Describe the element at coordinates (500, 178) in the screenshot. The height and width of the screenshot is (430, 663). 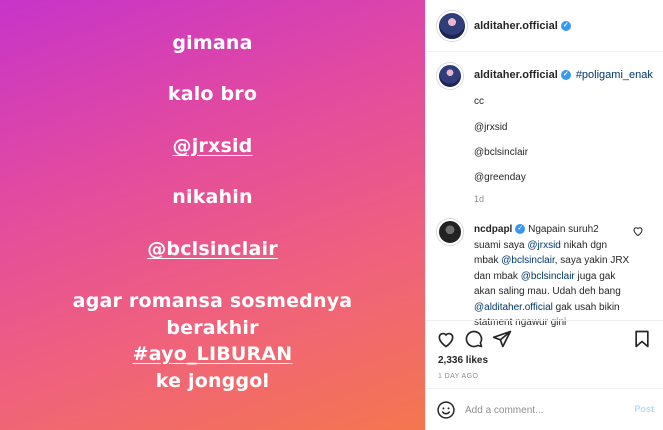
I see `caption-mention: @greenday` at that location.